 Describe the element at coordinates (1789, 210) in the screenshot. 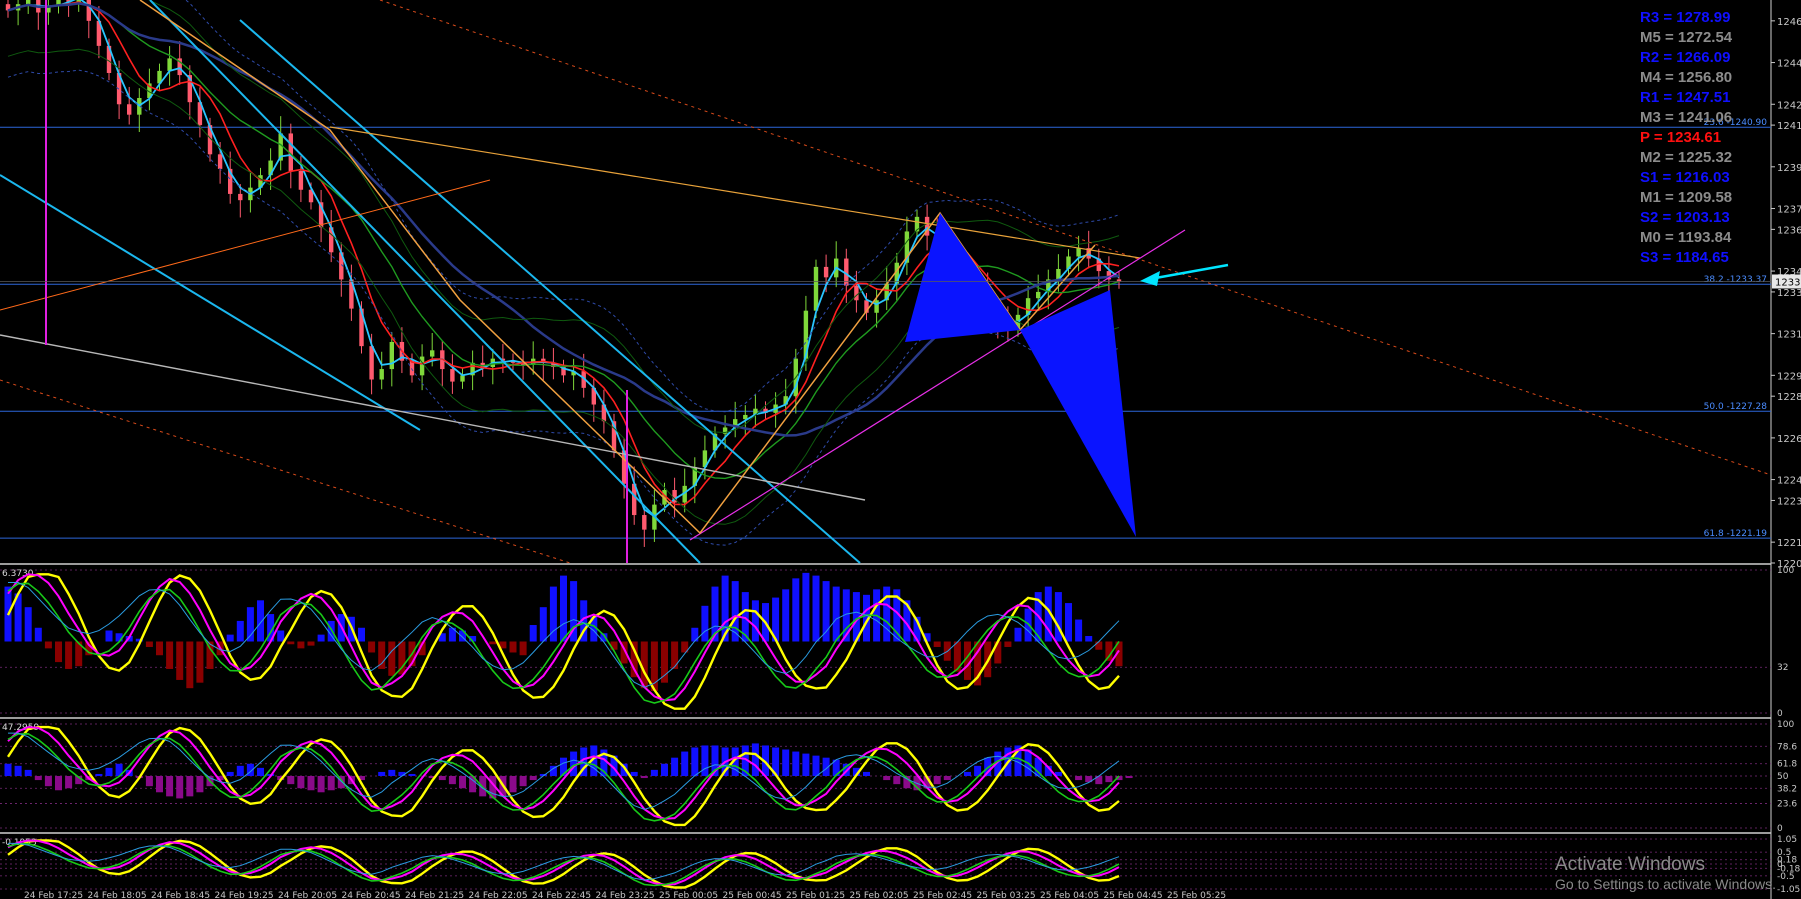

I see `price-tick-label: 1237` at that location.